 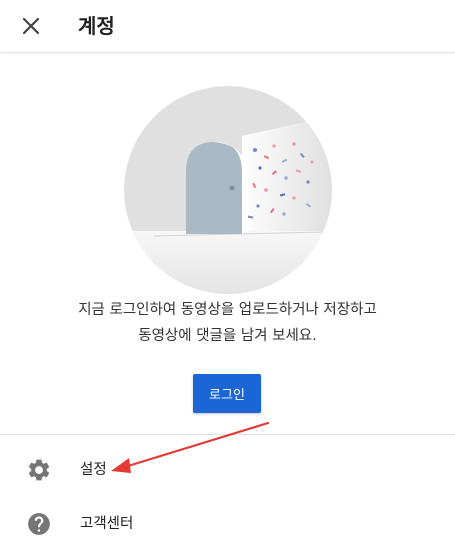 I want to click on gear-icon, so click(x=39, y=470).